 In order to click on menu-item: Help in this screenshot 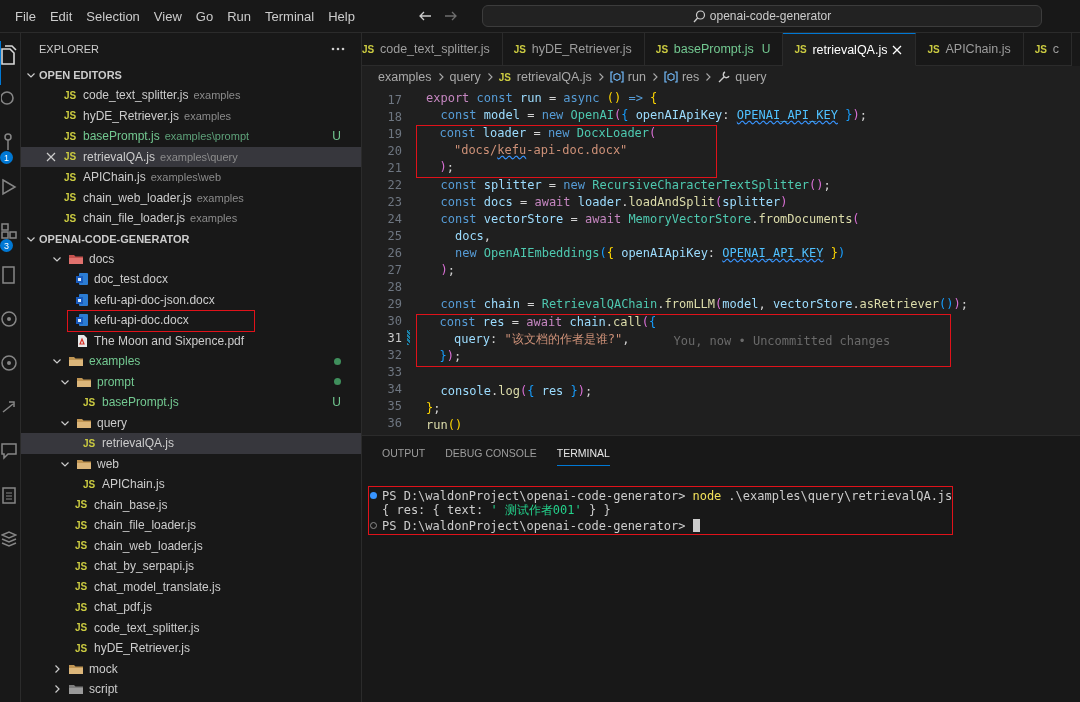, I will do `click(341, 16)`.